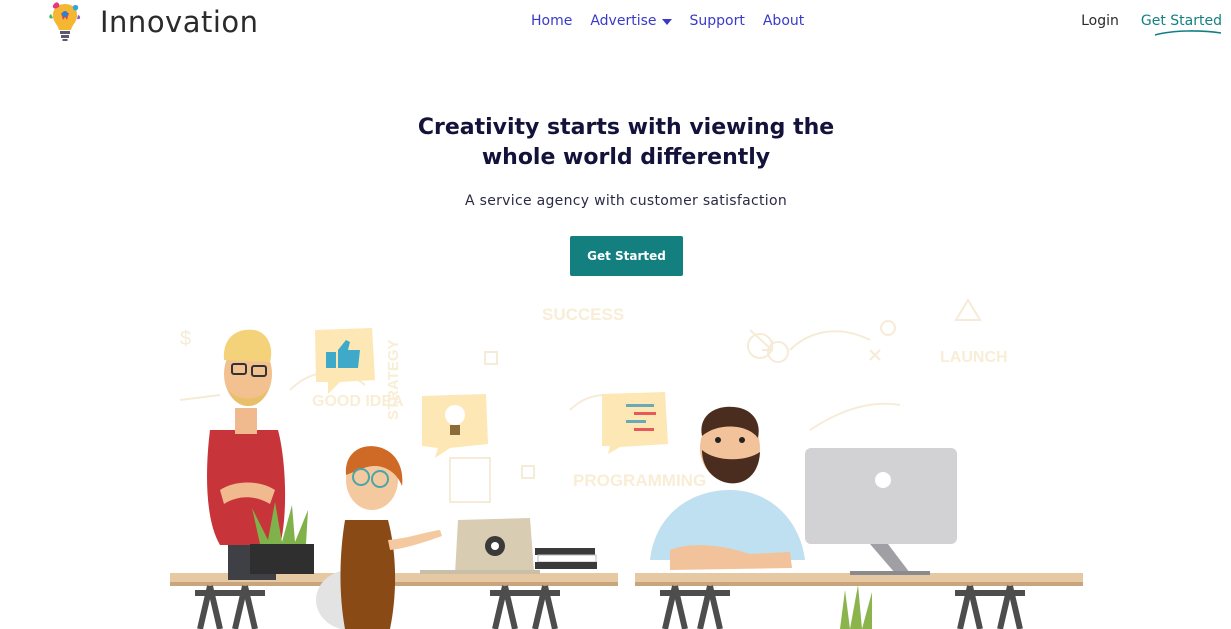 The image size is (1231, 629). I want to click on laptop, so click(480, 546).